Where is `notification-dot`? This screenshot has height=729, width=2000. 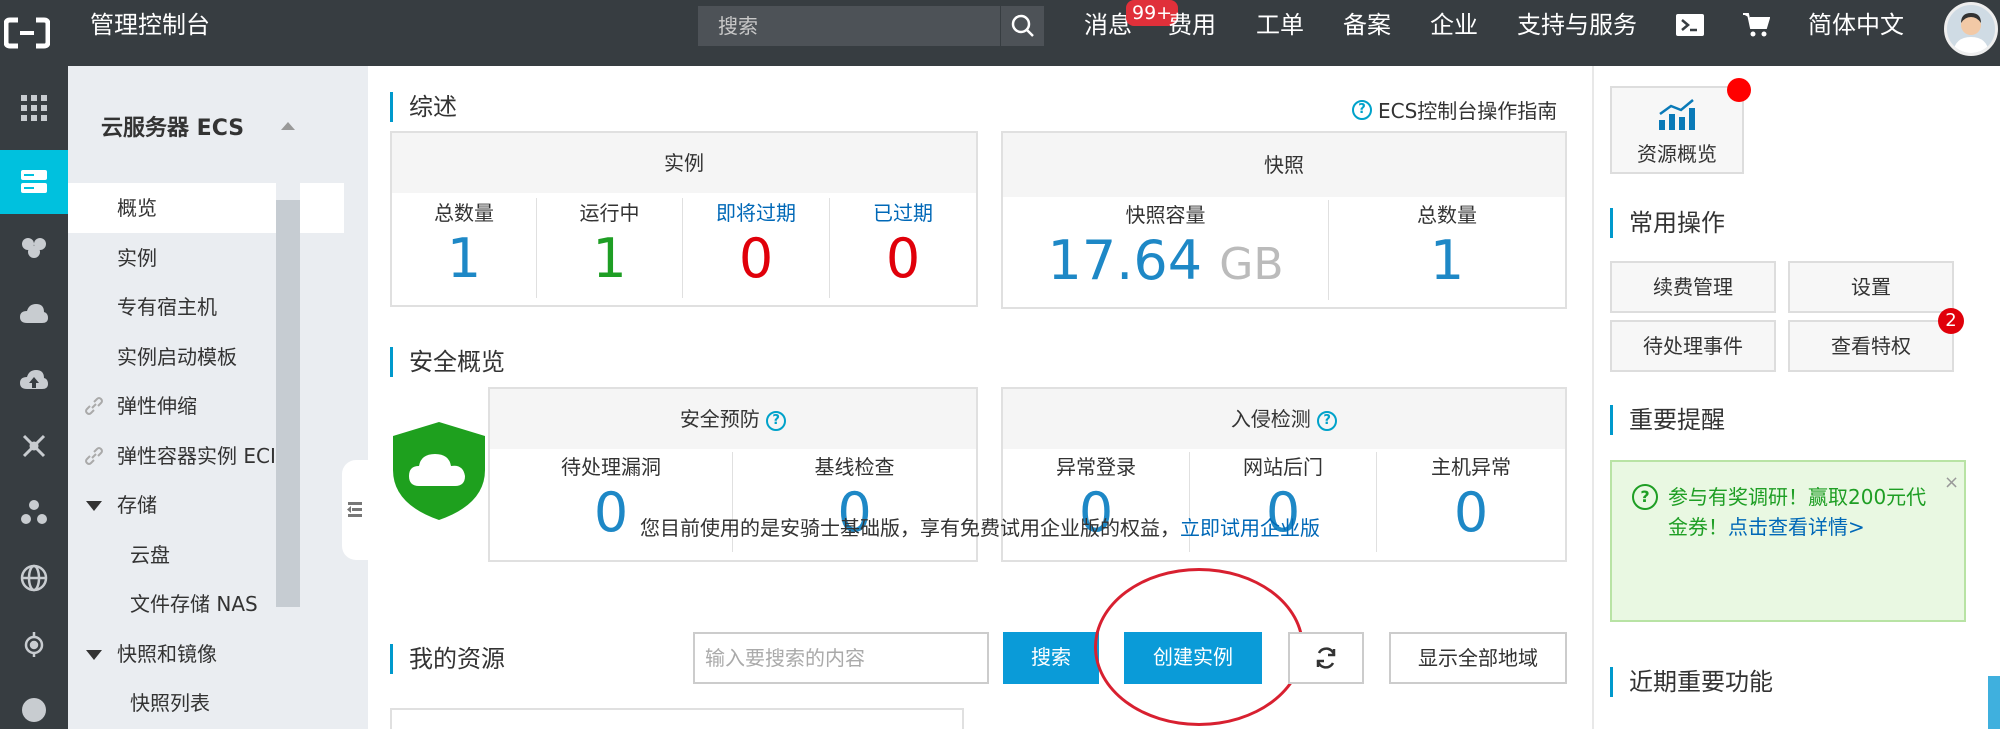
notification-dot is located at coordinates (1739, 90).